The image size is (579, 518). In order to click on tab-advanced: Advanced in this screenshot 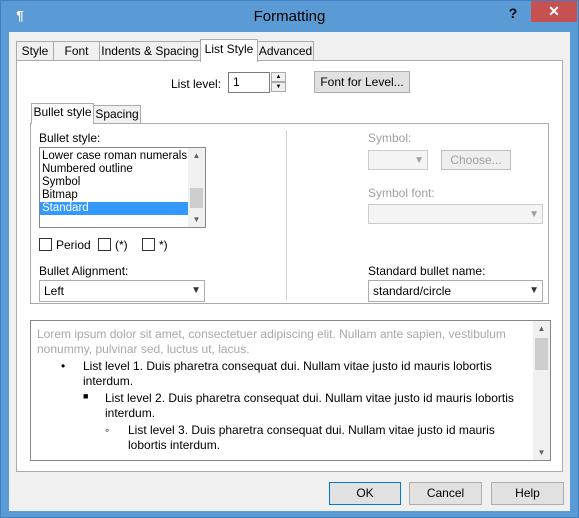, I will do `click(285, 51)`.